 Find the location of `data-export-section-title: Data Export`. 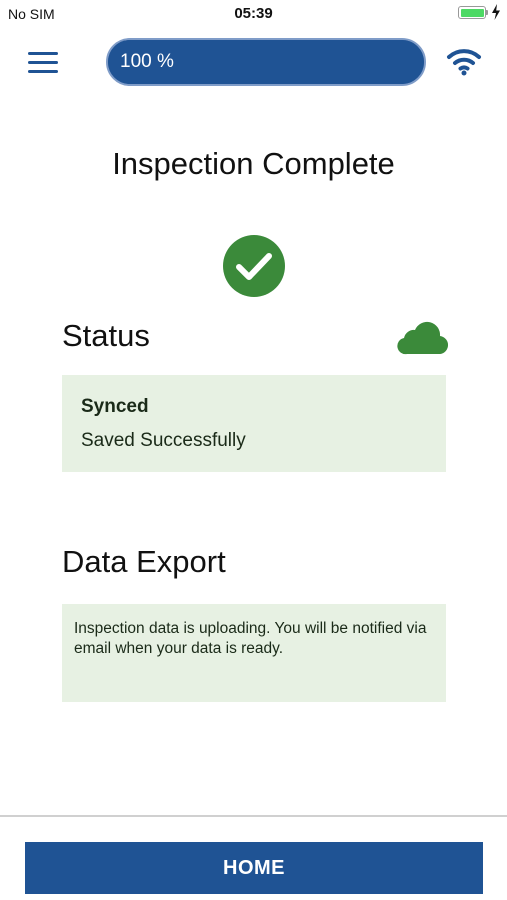

data-export-section-title: Data Export is located at coordinates (144, 561).